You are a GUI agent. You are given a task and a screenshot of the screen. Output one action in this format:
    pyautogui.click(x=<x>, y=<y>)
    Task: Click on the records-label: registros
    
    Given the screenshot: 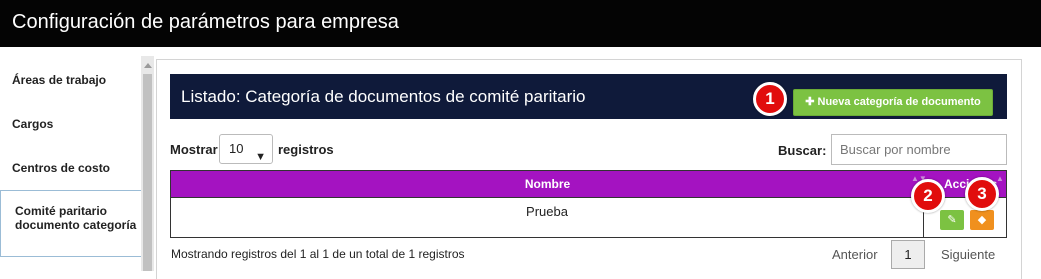 What is the action you would take?
    pyautogui.click(x=306, y=149)
    